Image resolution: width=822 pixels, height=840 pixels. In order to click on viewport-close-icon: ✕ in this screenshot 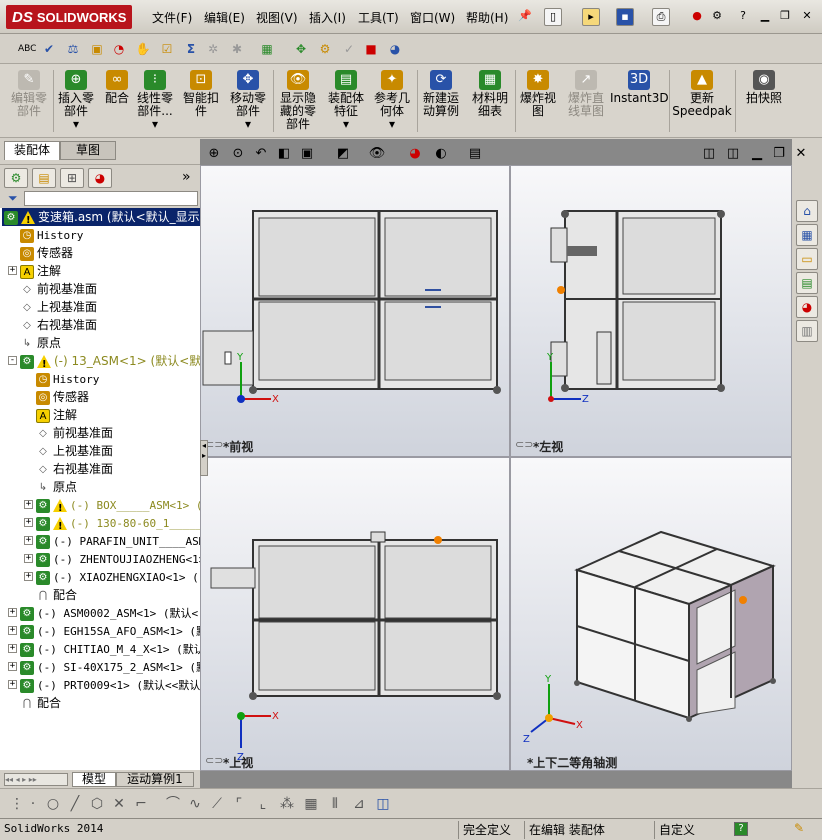, I will do `click(801, 154)`.